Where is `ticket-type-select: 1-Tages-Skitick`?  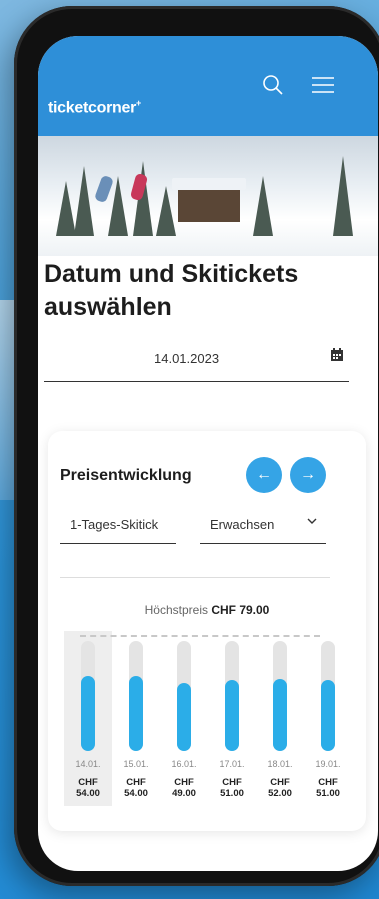
ticket-type-select: 1-Tages-Skitick is located at coordinates (118, 526).